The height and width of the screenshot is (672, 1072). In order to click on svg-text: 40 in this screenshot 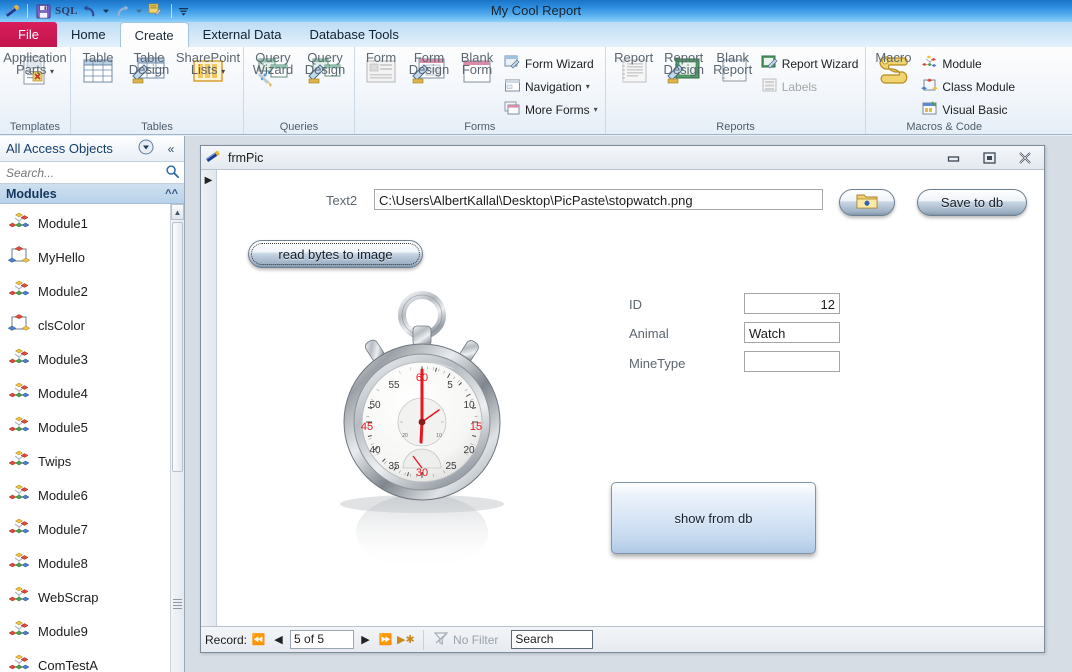, I will do `click(375, 450)`.